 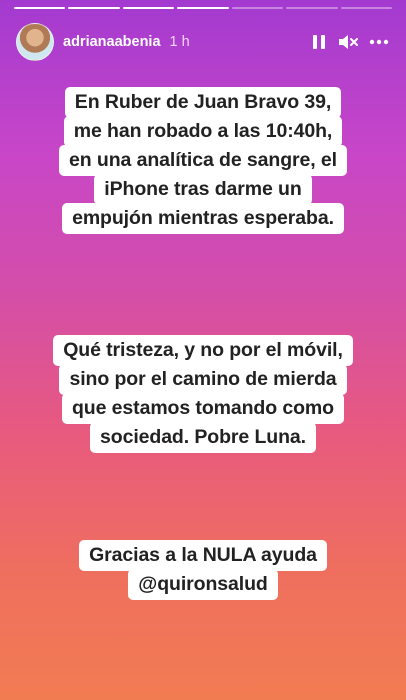 What do you see at coordinates (203, 555) in the screenshot?
I see `caption-line: Gracias a la NULA ayuda` at bounding box center [203, 555].